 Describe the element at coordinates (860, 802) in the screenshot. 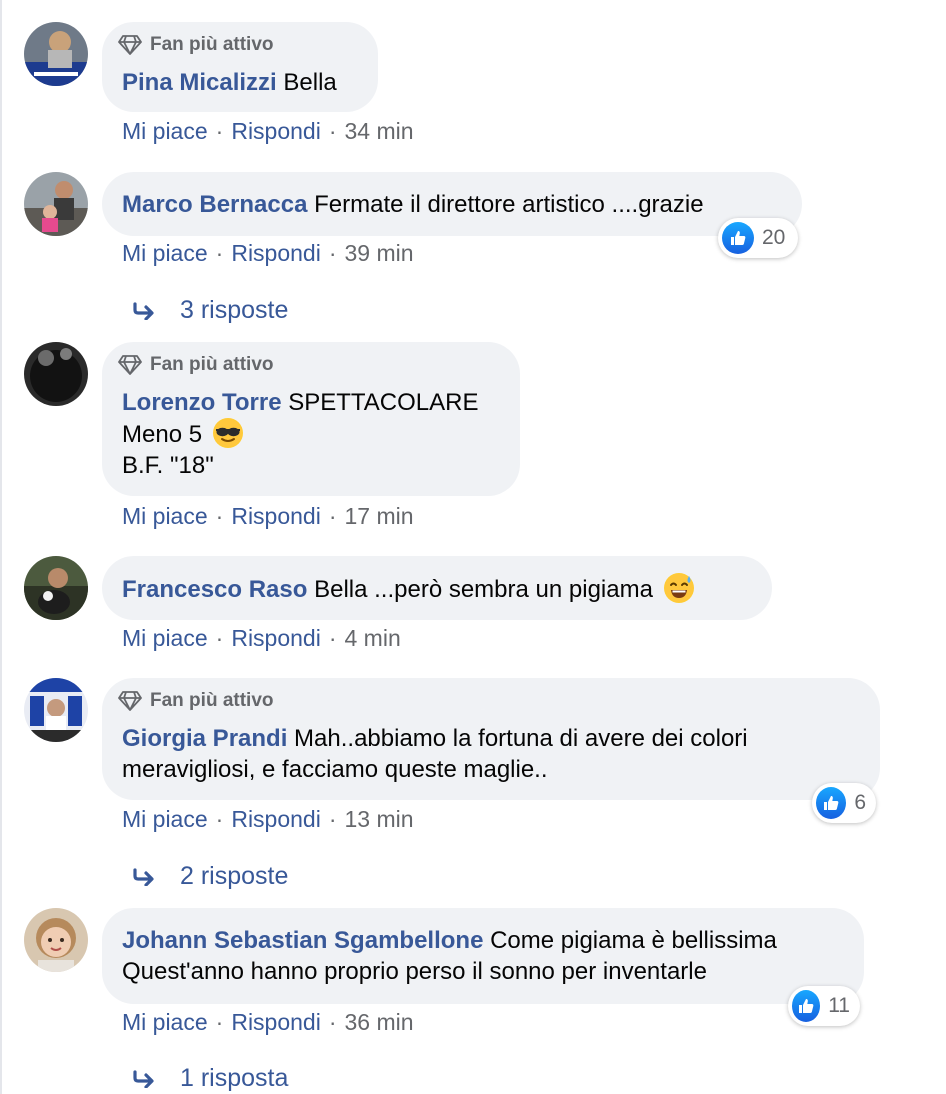

I see `reaction-count: 6` at that location.